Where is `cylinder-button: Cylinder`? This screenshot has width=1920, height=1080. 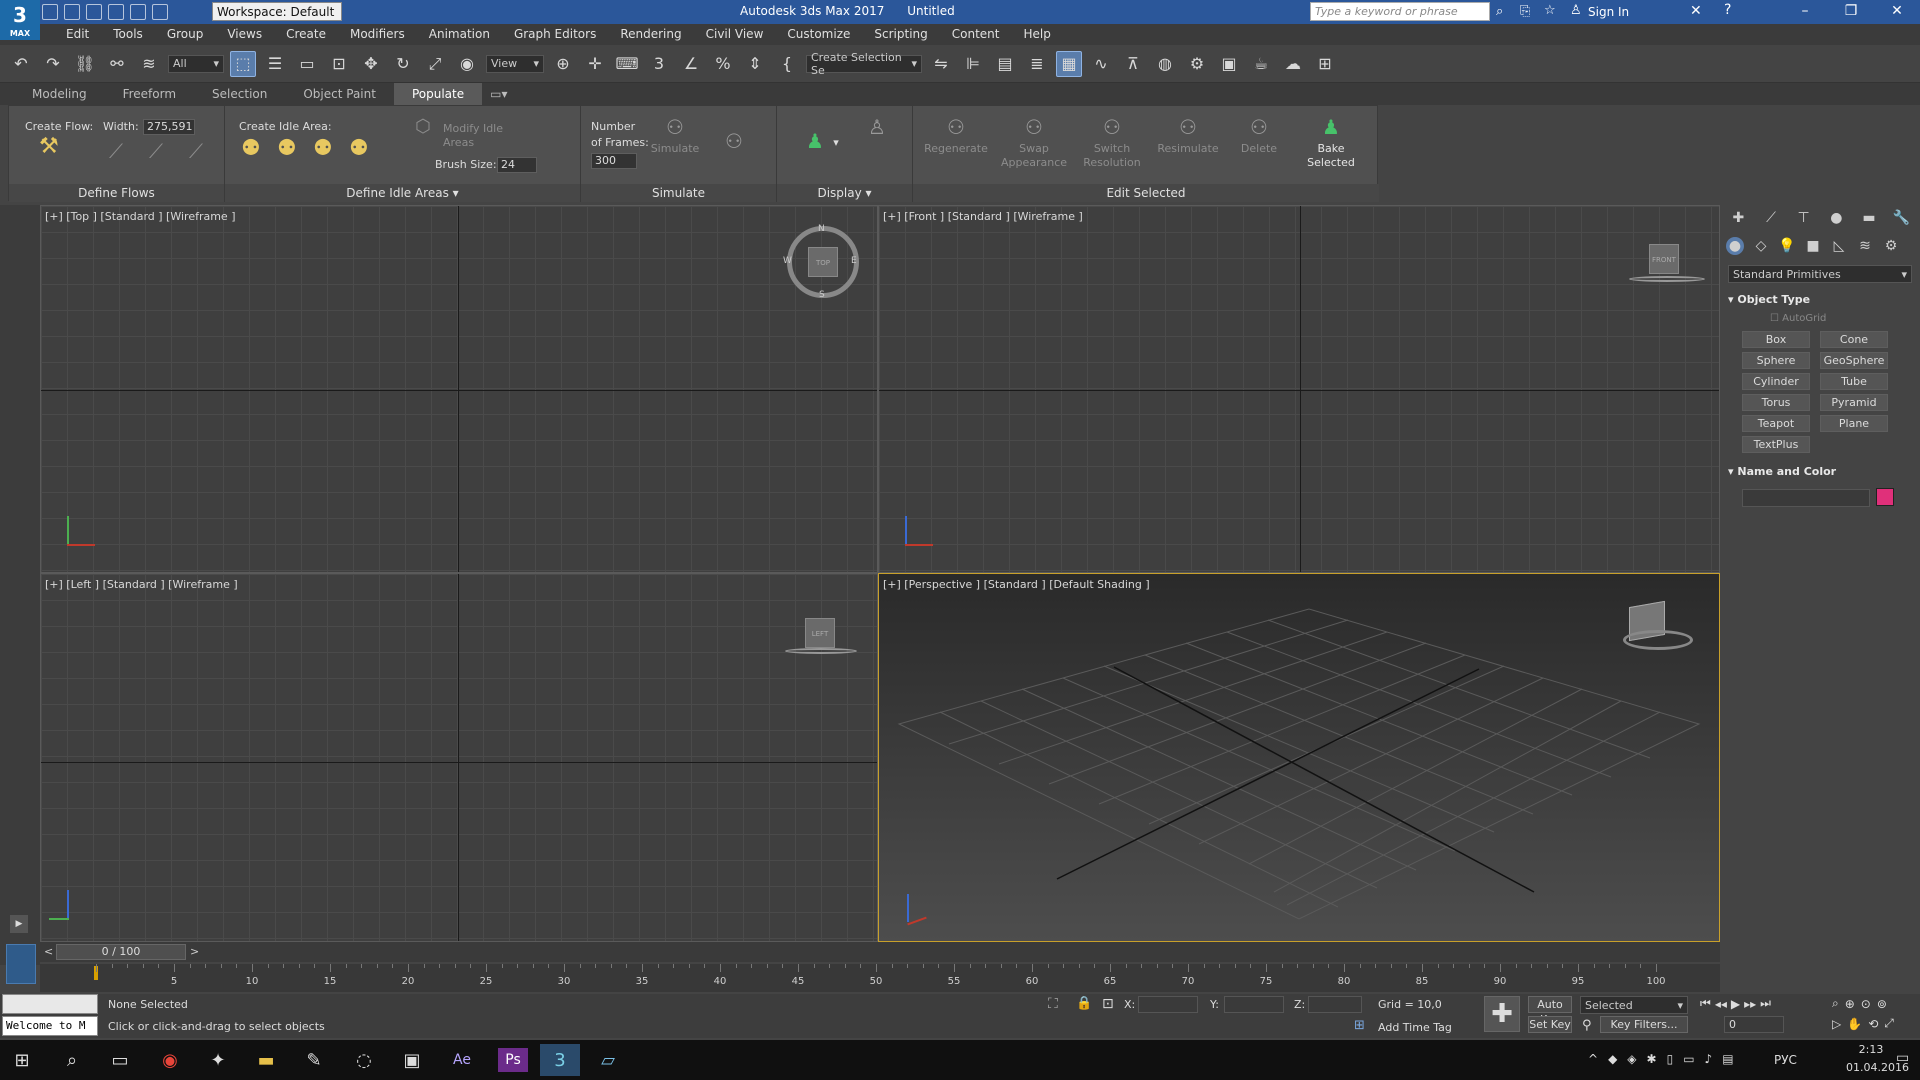 cylinder-button: Cylinder is located at coordinates (1776, 381).